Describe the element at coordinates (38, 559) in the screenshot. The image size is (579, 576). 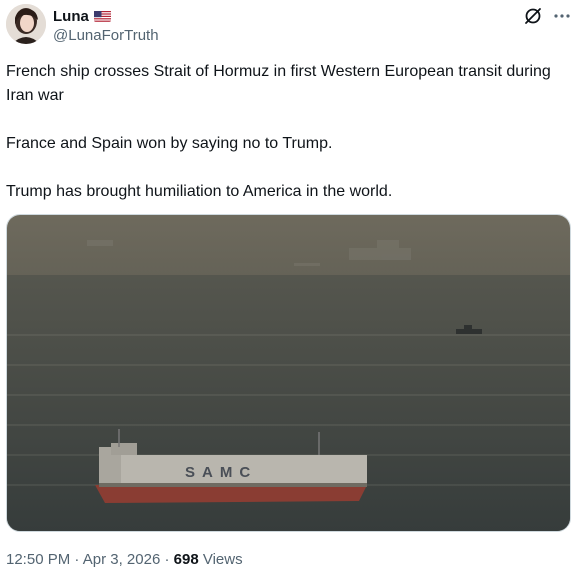
I see `post-time: 12:50 PM` at that location.